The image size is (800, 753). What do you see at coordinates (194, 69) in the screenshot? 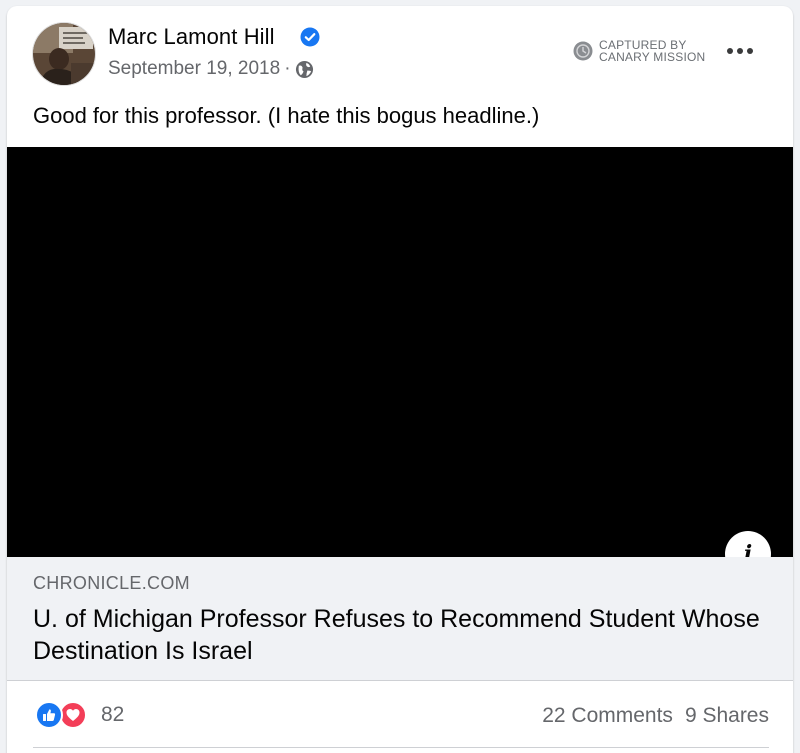
I see `post-date: September 19, 2018` at bounding box center [194, 69].